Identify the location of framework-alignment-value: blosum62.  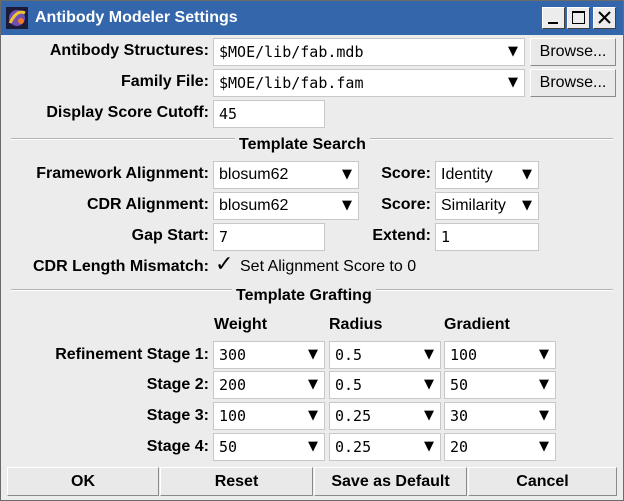
(254, 174).